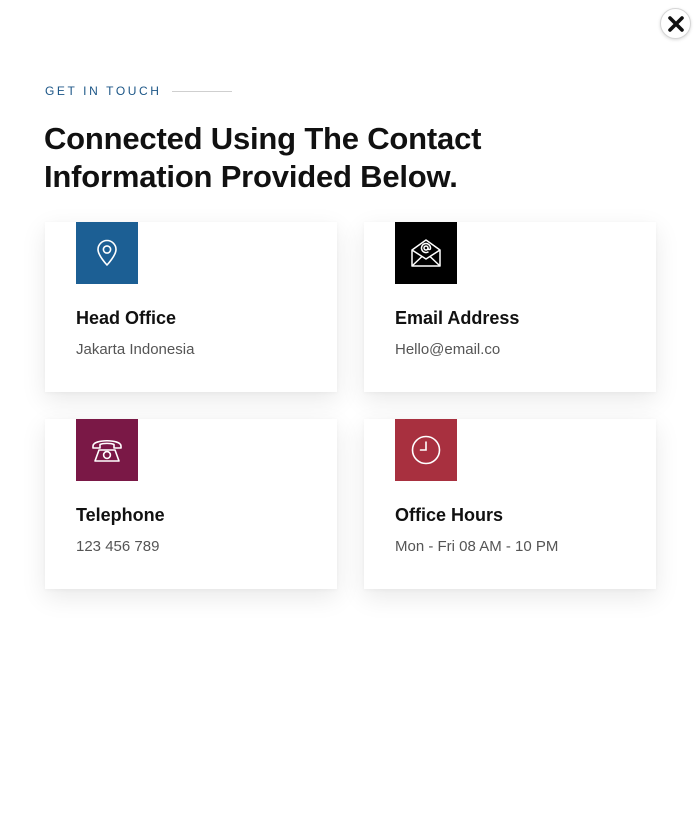  What do you see at coordinates (107, 450) in the screenshot?
I see `telephone-icon` at bounding box center [107, 450].